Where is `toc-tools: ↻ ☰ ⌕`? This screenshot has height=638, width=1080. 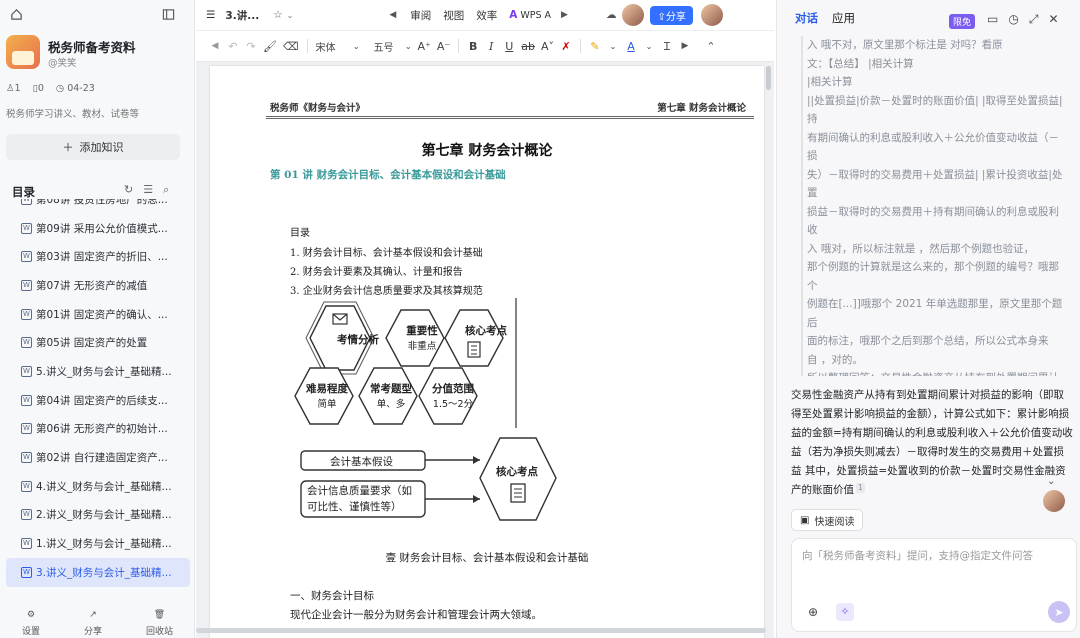 toc-tools: ↻ ☰ ⌕ is located at coordinates (146, 190).